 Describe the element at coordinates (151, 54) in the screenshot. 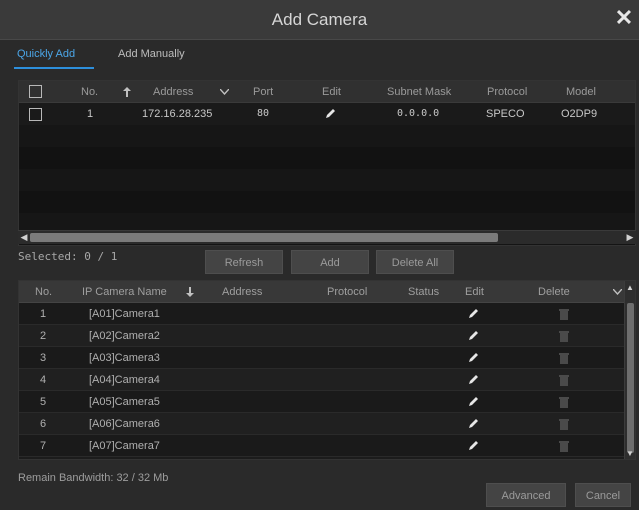

I see `tab-add-manually: Add Manually` at that location.